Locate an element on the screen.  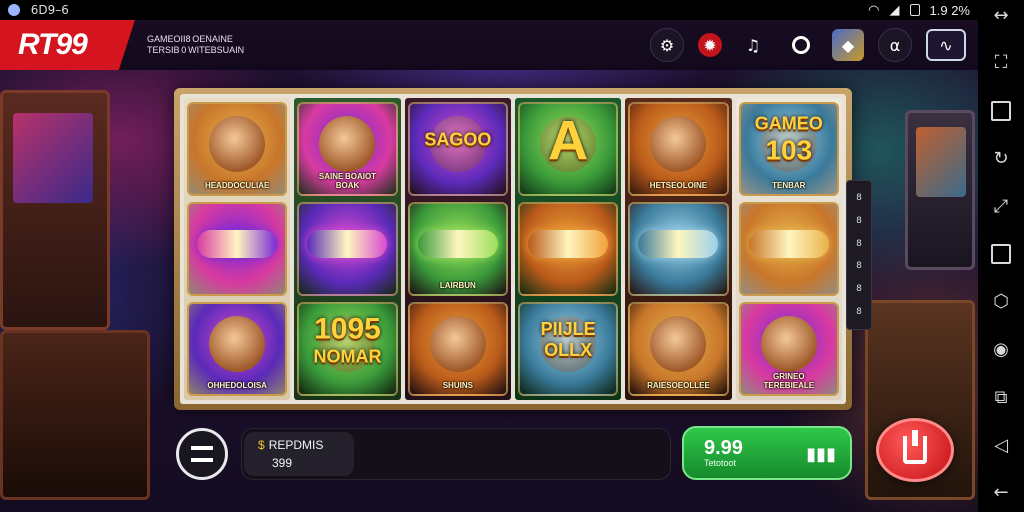
window-icon is located at coordinates (1001, 254).